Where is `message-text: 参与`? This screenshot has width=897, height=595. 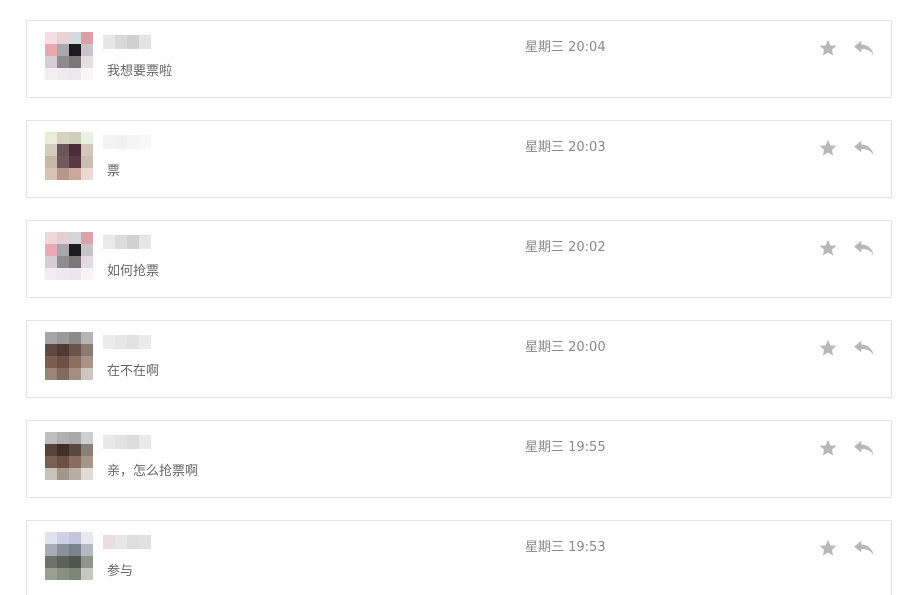
message-text: 参与 is located at coordinates (120, 571).